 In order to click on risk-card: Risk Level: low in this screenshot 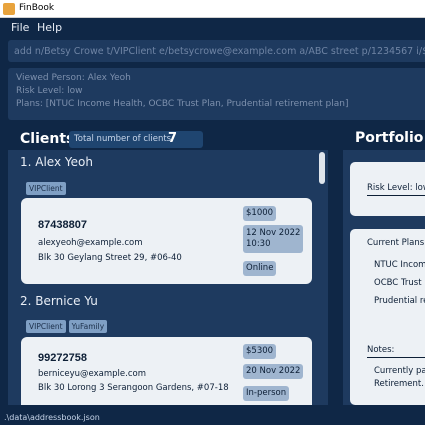, I will do `click(387, 189)`.